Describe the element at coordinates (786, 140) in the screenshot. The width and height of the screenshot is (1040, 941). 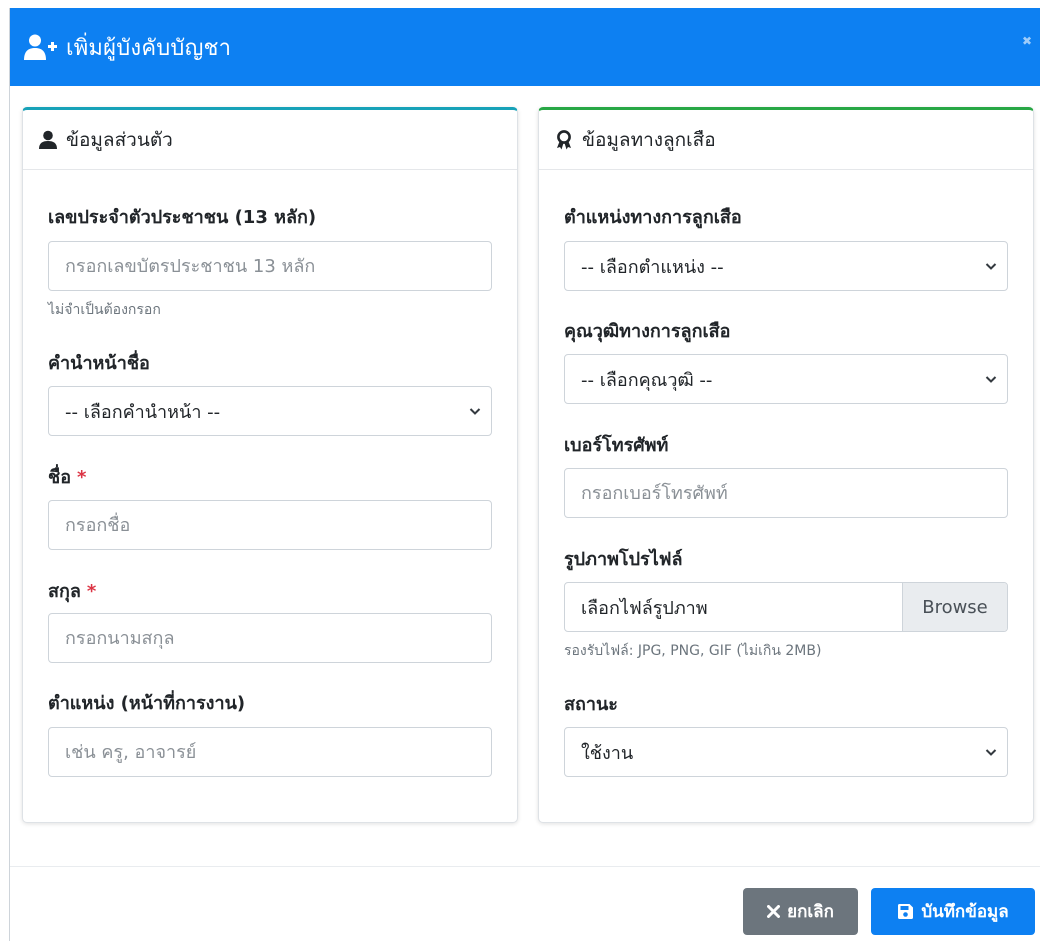
I see `scout-info-header: ข้อมูลทางลูกเสือ` at that location.